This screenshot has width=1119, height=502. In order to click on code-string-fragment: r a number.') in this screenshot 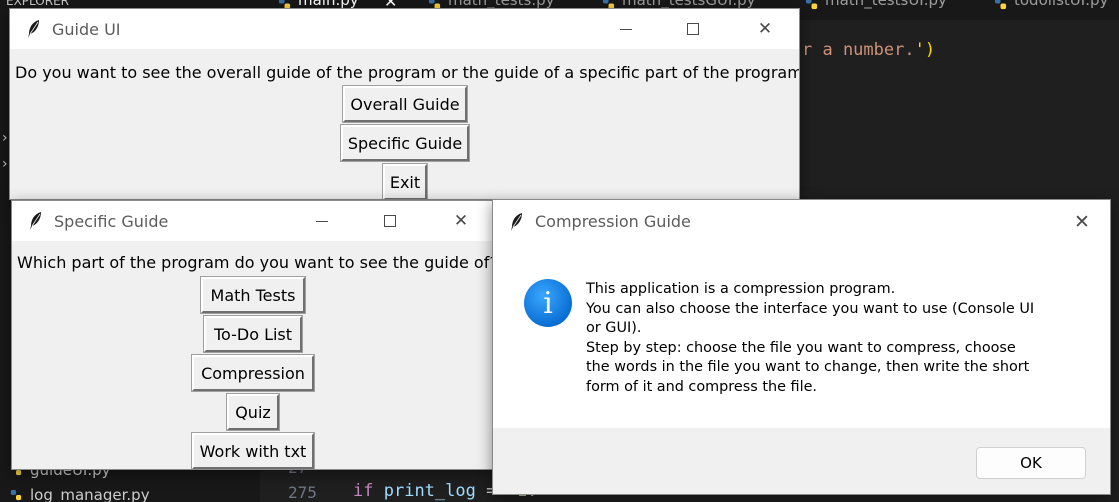, I will do `click(868, 50)`.